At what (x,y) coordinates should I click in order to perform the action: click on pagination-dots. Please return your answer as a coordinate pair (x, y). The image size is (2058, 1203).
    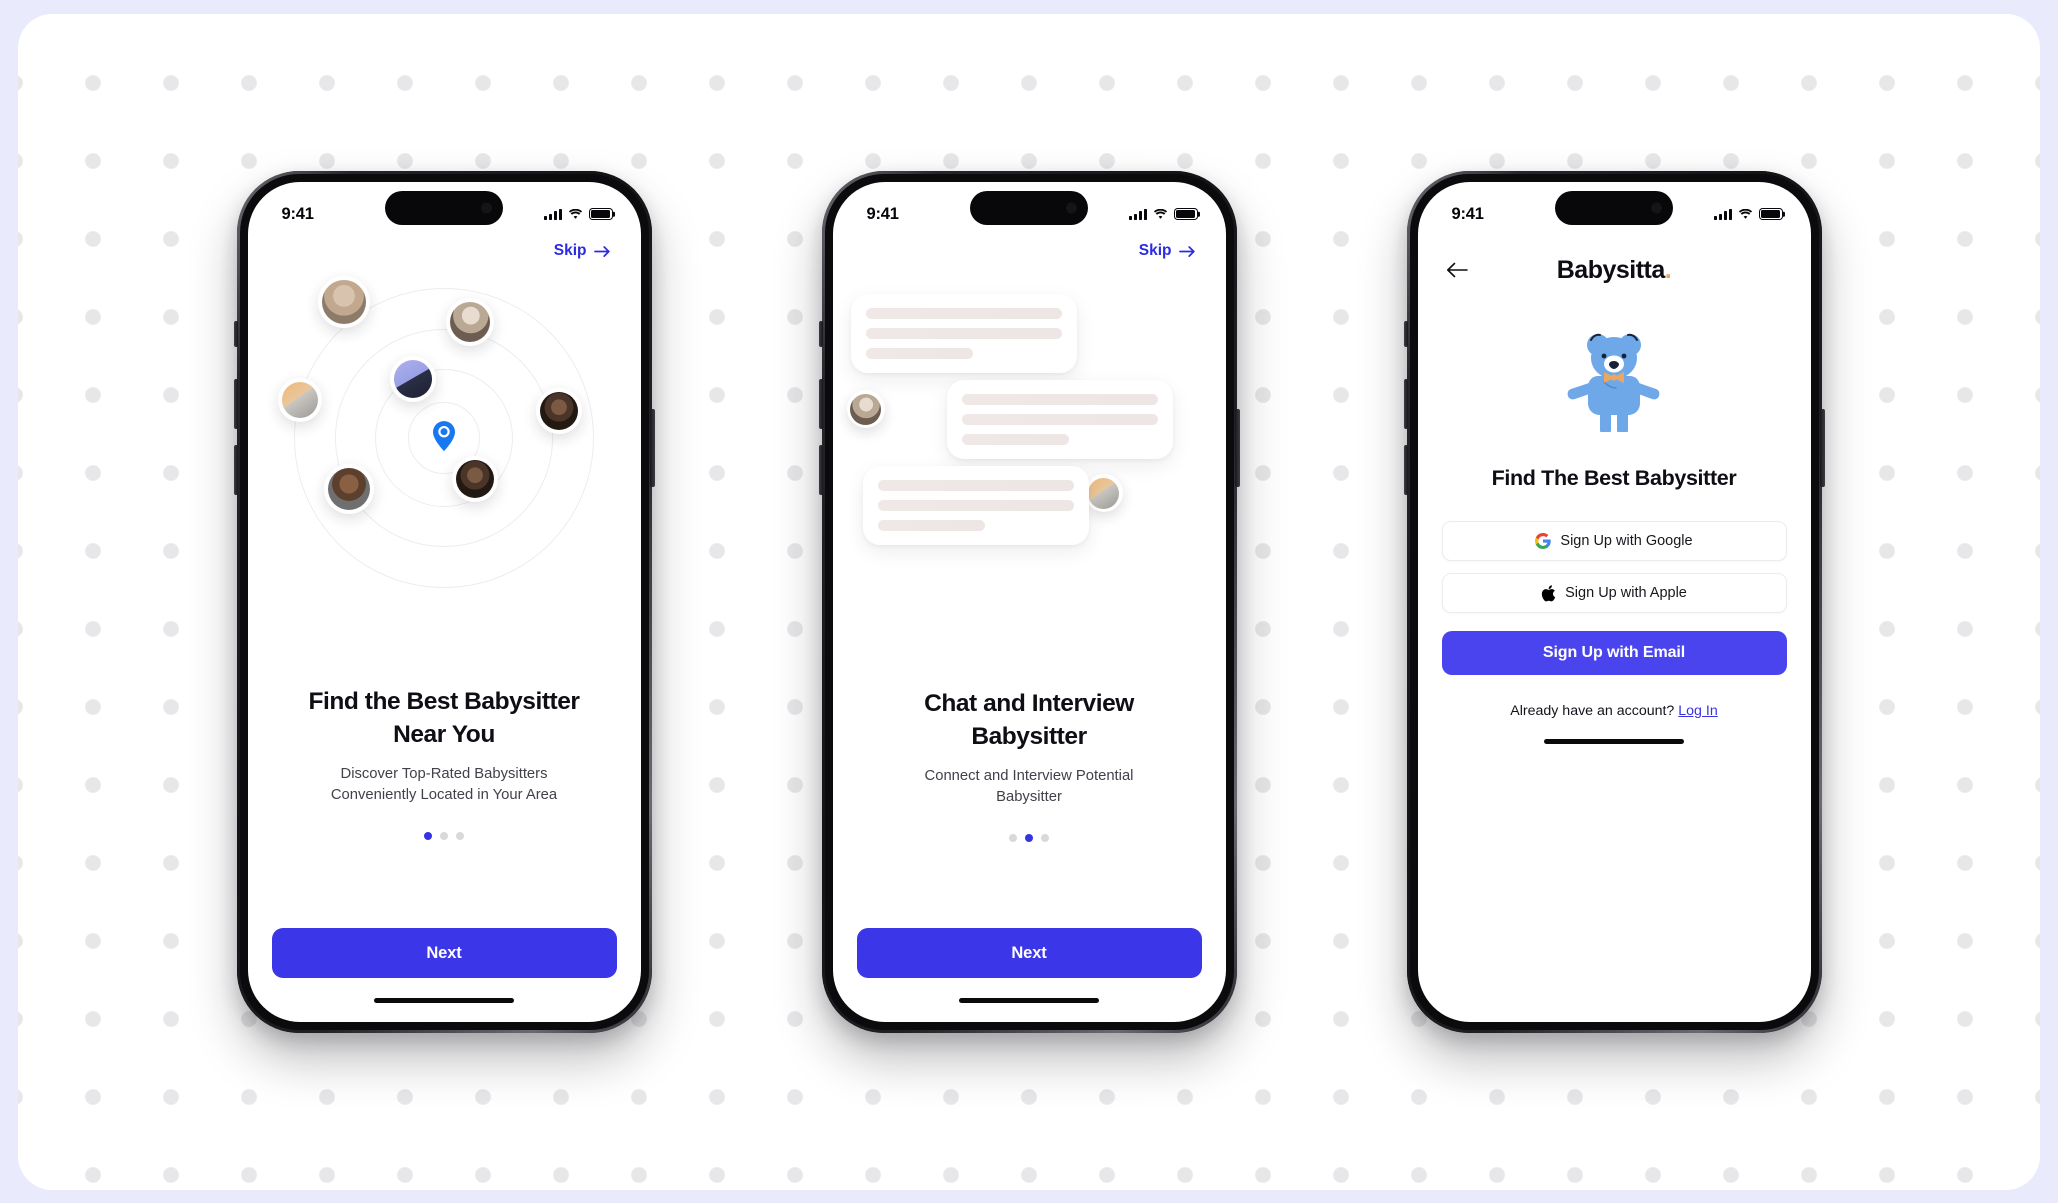
    Looking at the image, I should click on (444, 835).